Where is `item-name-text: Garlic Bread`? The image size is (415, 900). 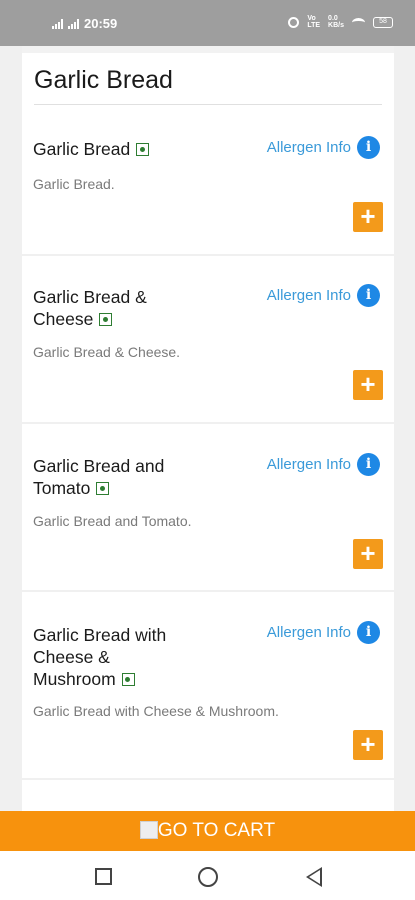
item-name-text: Garlic Bread is located at coordinates (82, 149).